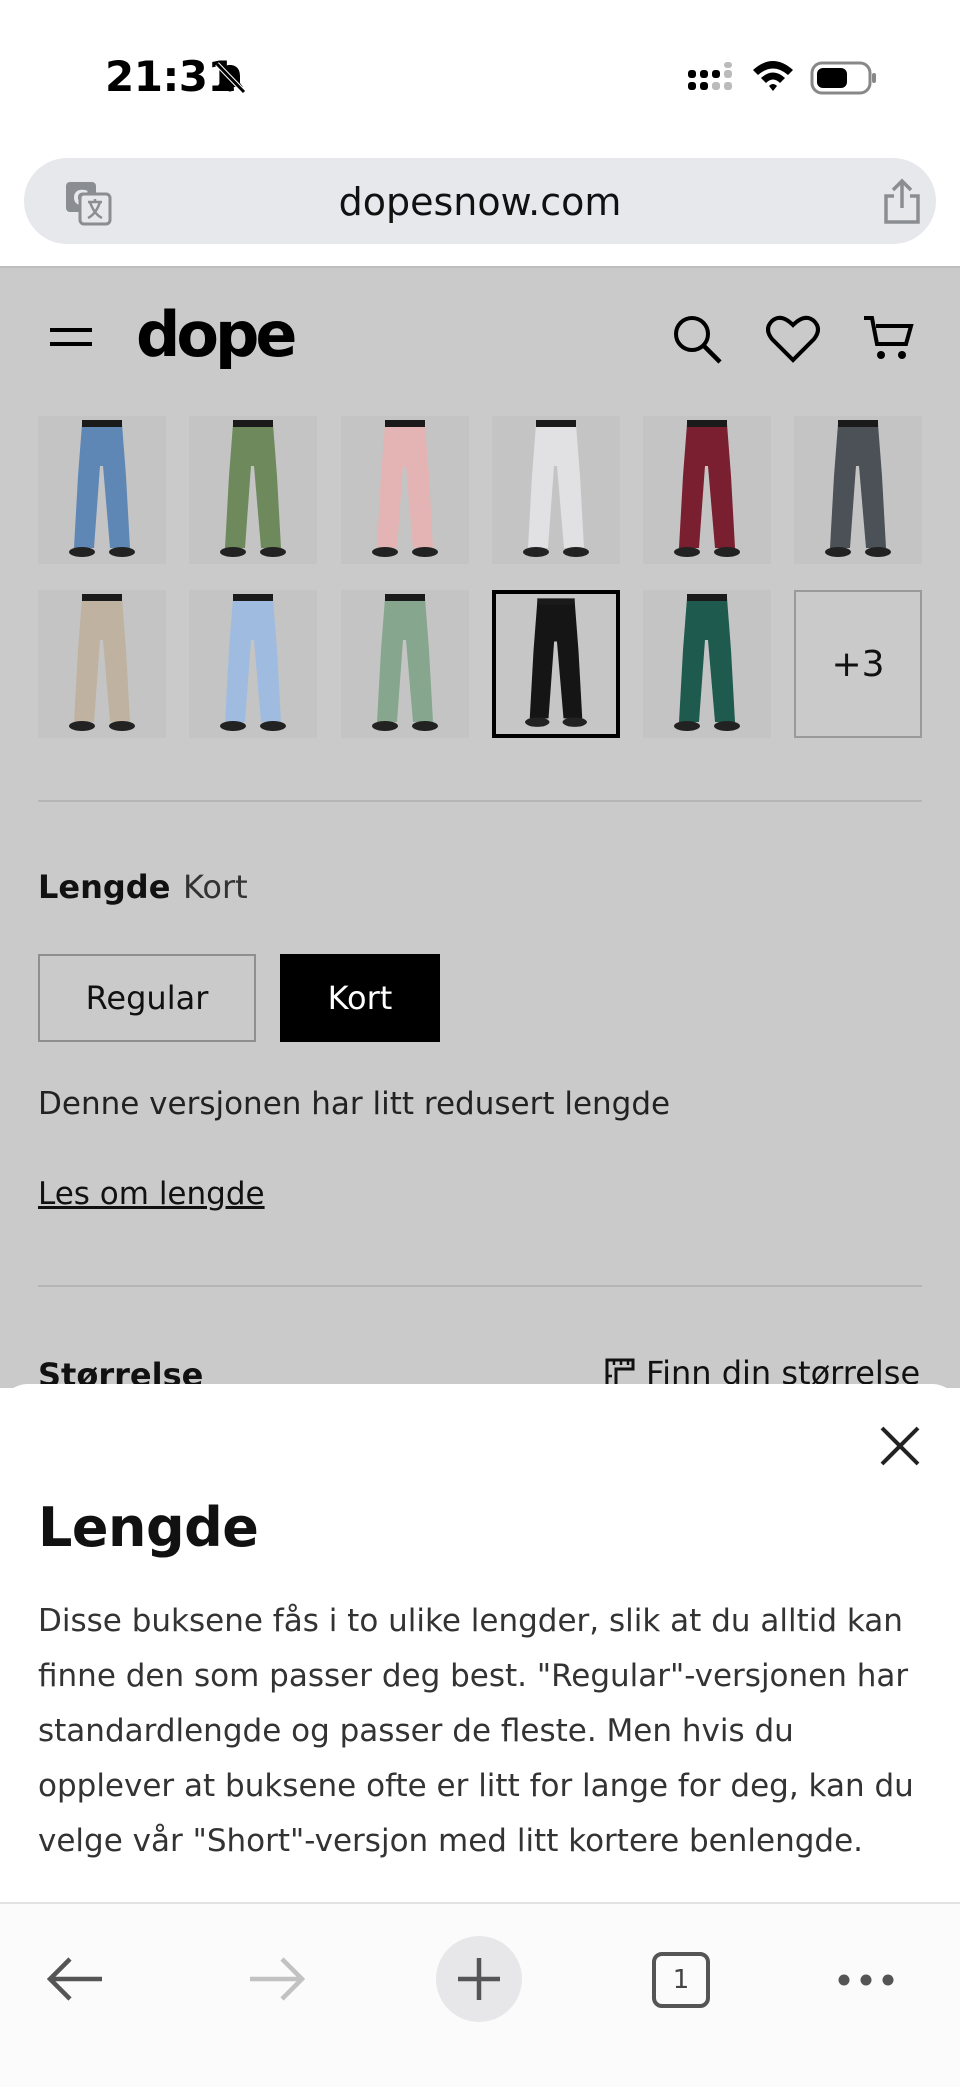 The image size is (960, 2087). I want to click on heart-icon, so click(793, 339).